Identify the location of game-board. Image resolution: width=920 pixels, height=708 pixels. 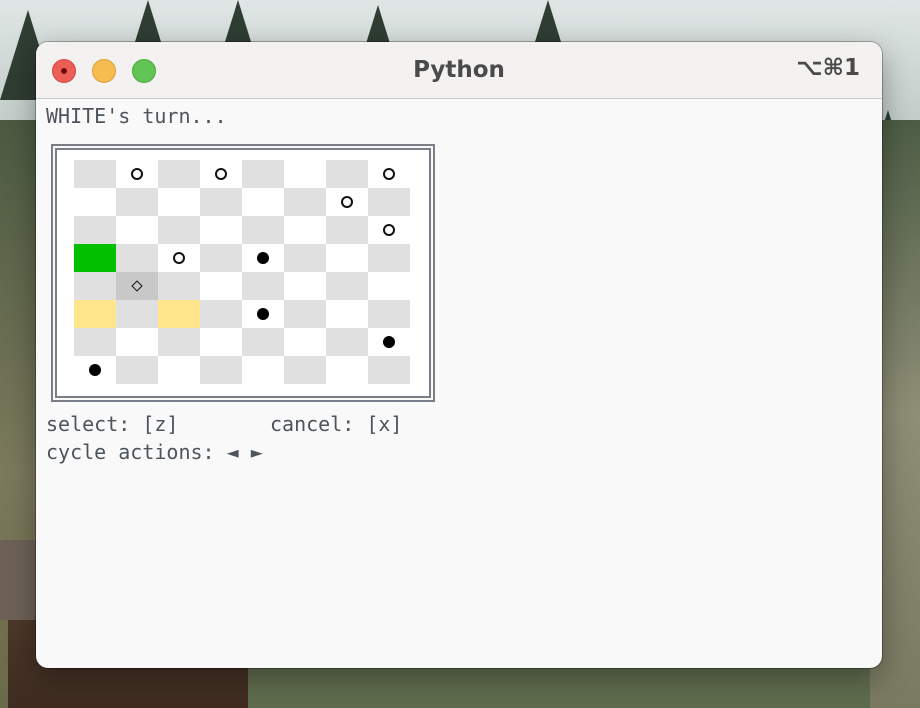
(242, 272).